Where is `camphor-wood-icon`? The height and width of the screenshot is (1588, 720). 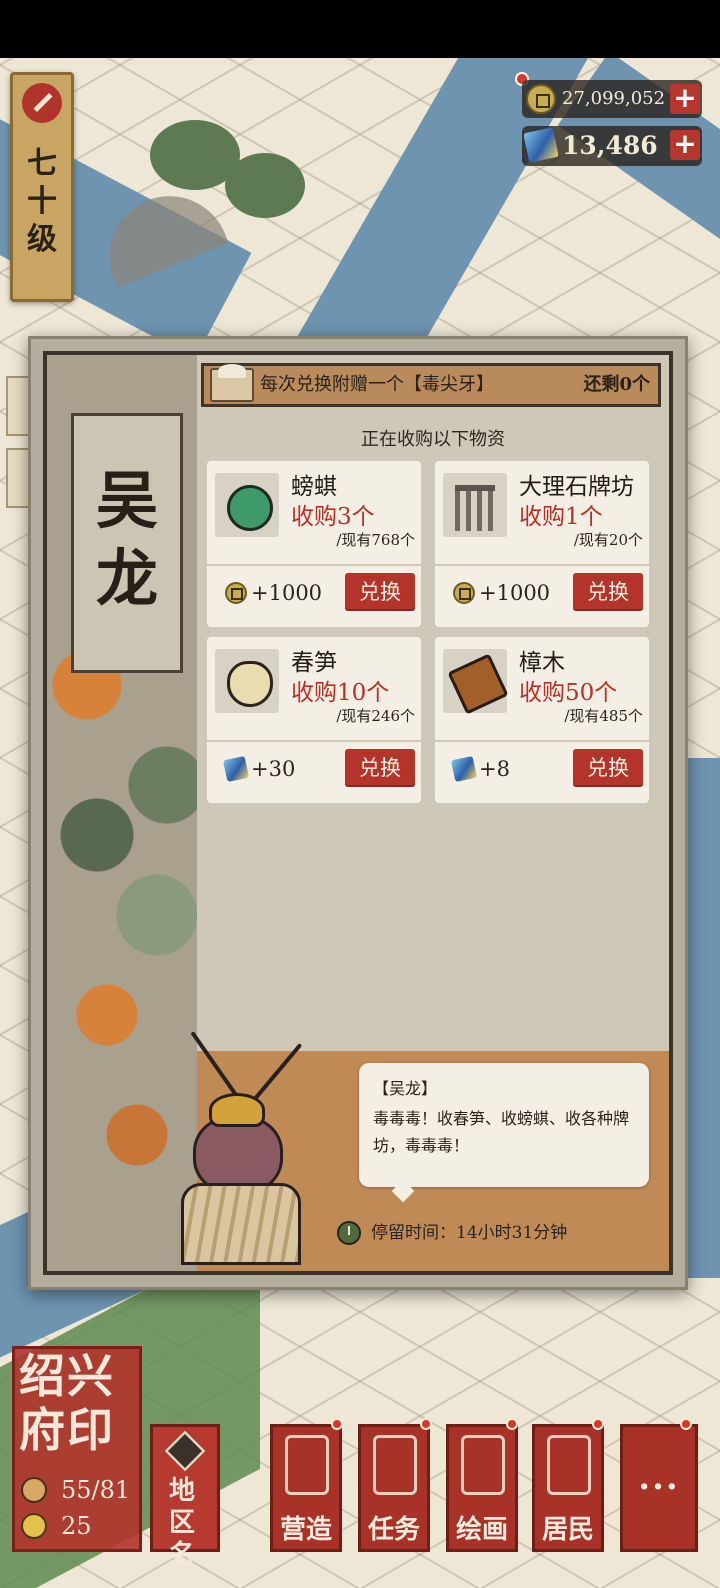 camphor-wood-icon is located at coordinates (475, 681).